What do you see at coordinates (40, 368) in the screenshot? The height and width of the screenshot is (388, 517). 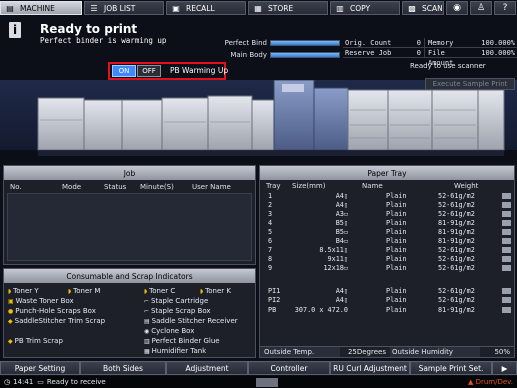 I see `paper-setting-button: Paper Setting` at bounding box center [40, 368].